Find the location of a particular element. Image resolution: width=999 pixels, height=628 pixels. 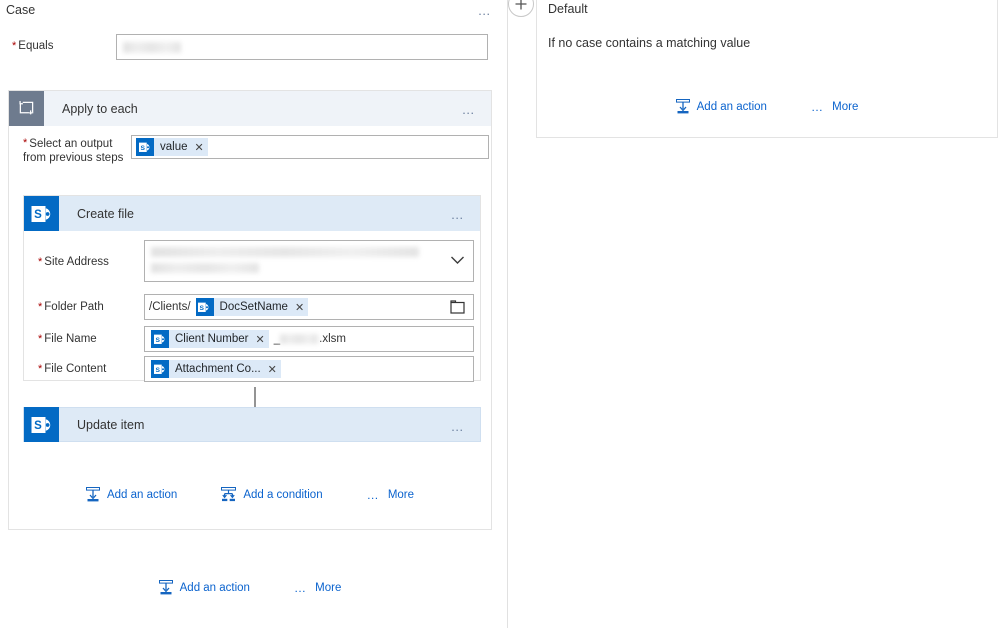

file-name-input: S Client Number ✕ _ .xlsm is located at coordinates (309, 339).